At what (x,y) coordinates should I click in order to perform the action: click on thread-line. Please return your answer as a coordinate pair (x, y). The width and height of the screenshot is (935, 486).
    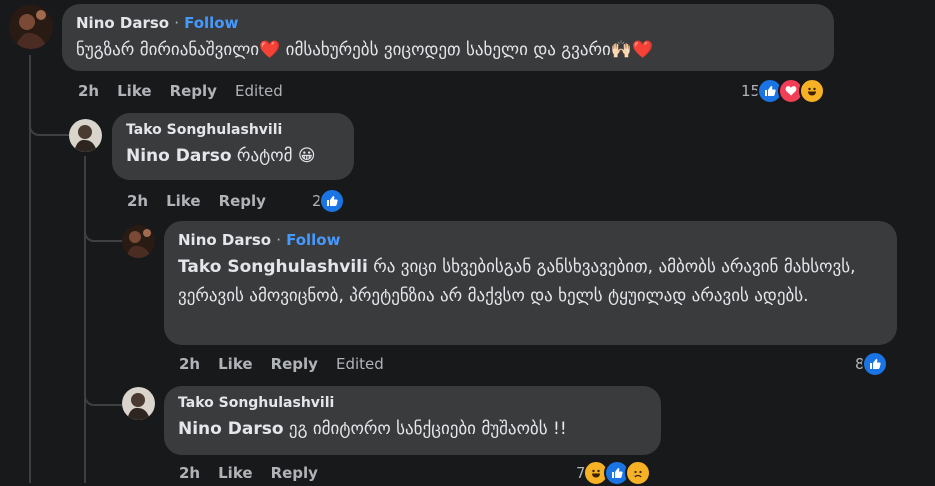
    Looking at the image, I should click on (85, 319).